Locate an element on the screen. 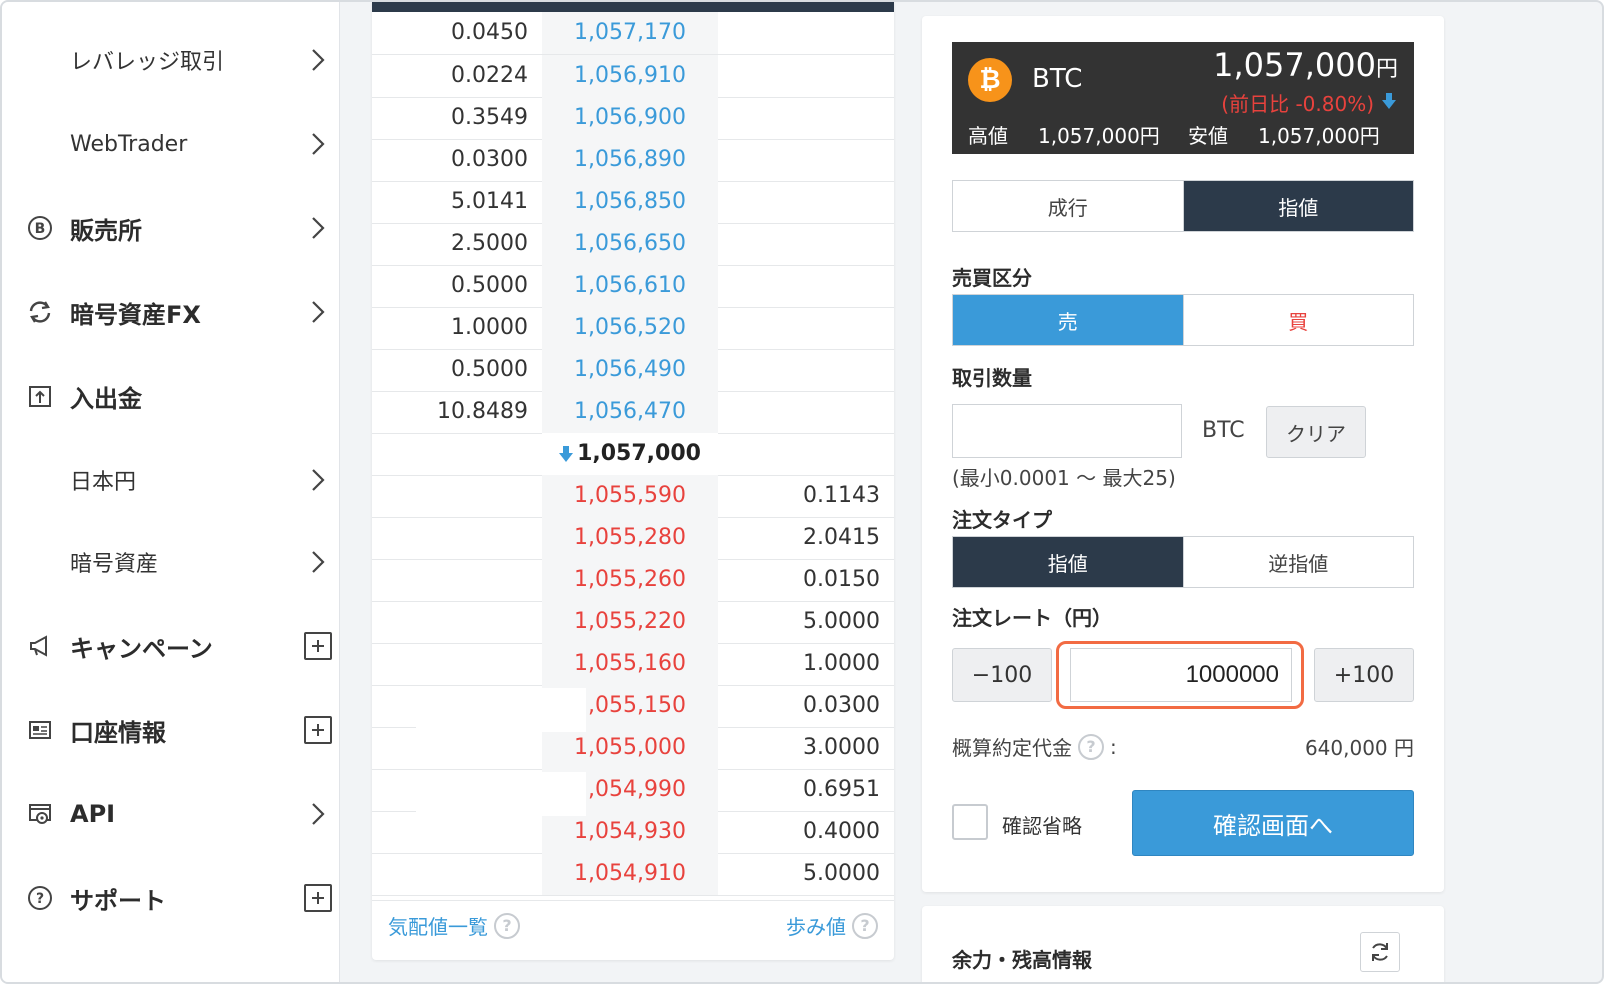  ask-row: 10.8489 1,056,470 is located at coordinates (633, 412).